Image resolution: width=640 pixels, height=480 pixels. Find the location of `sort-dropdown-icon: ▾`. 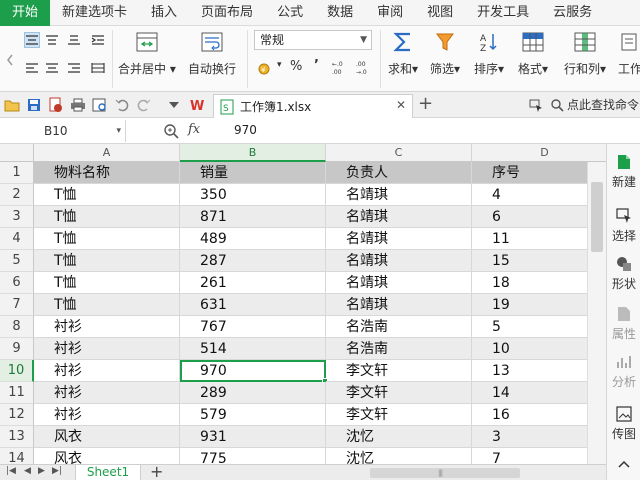

sort-dropdown-icon: ▾ is located at coordinates (501, 69).